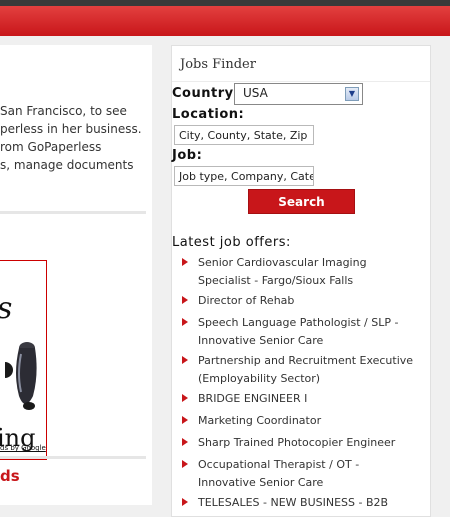  I want to click on job-offer-link: Sharp Trained Photocopier Engineer, so click(302, 443).